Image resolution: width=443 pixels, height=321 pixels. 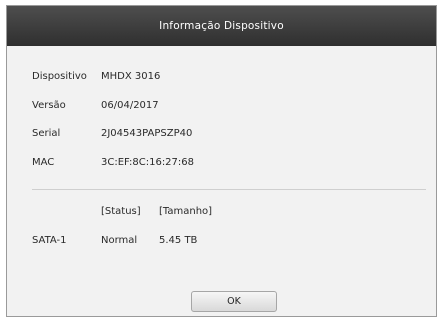 I want to click on disk-size: 5.45 TB, so click(x=178, y=240).